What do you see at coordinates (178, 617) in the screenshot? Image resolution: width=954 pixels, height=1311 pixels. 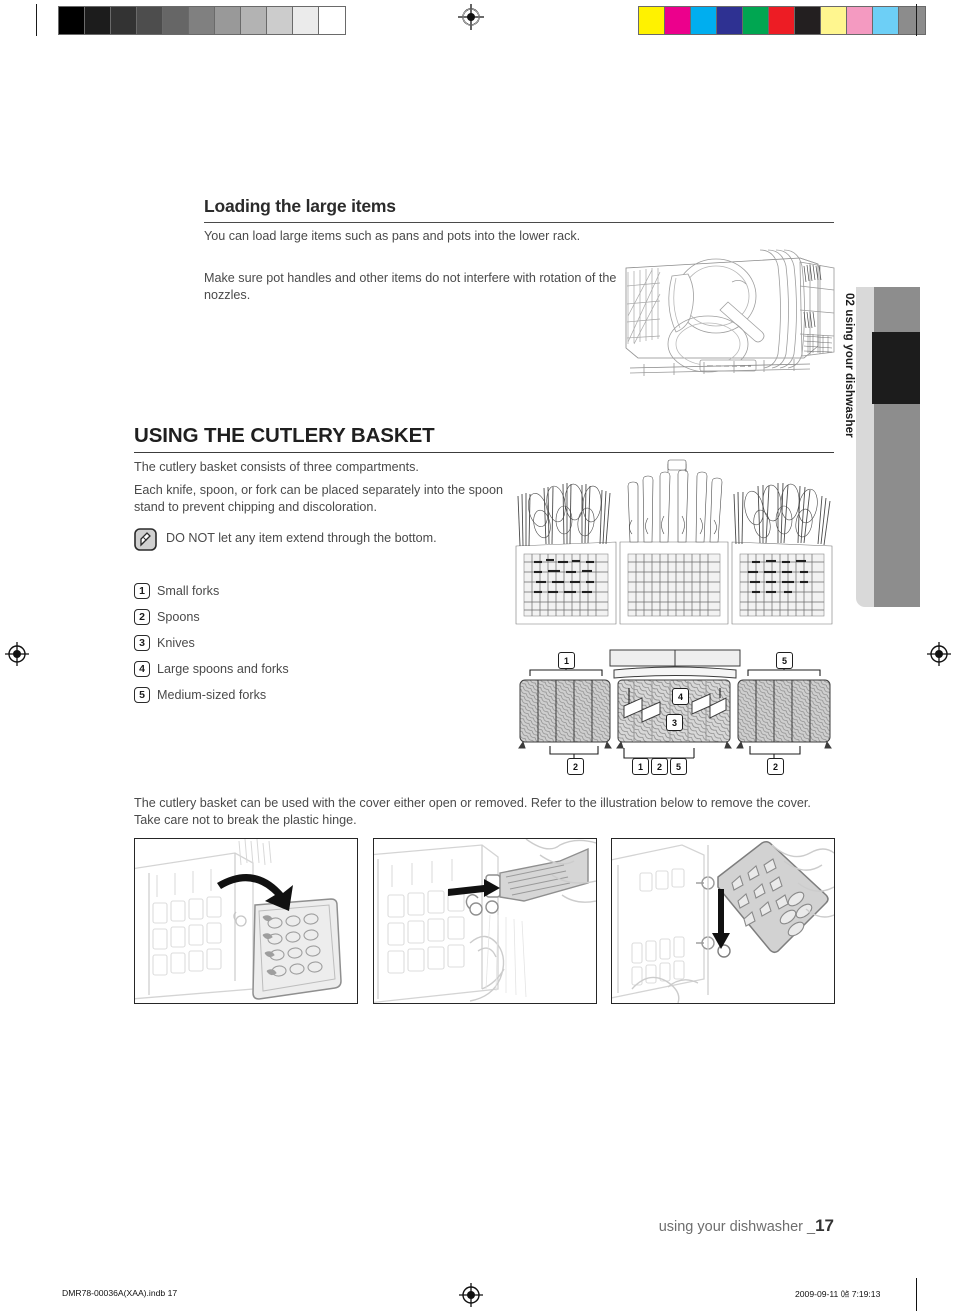 I see `legend-label: Spoons` at bounding box center [178, 617].